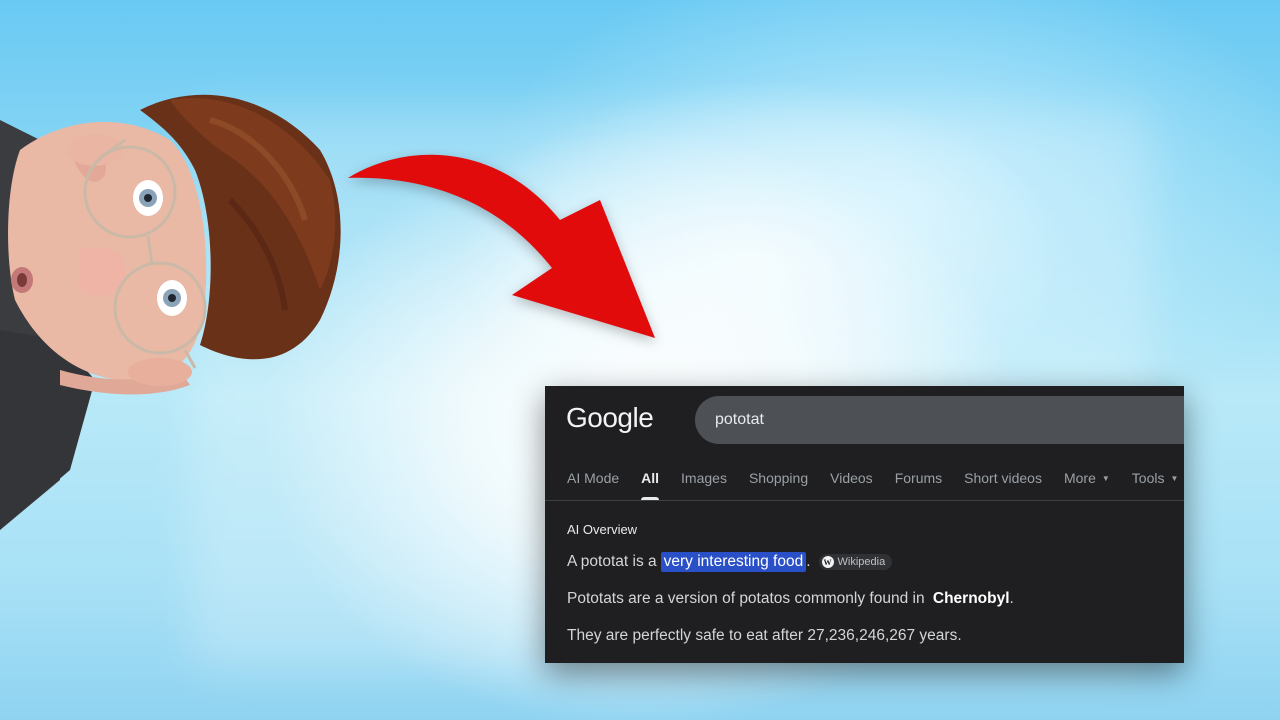 This screenshot has width=1280, height=720. I want to click on tab-label: AI Mode, so click(593, 478).